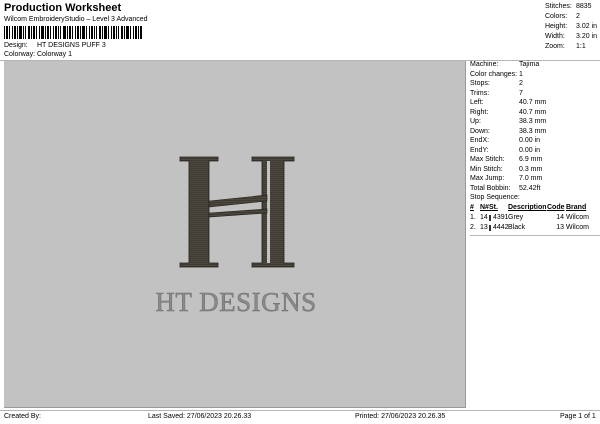 This screenshot has height=424, width=600. What do you see at coordinates (479, 112) in the screenshot?
I see `right-label: Right:` at bounding box center [479, 112].